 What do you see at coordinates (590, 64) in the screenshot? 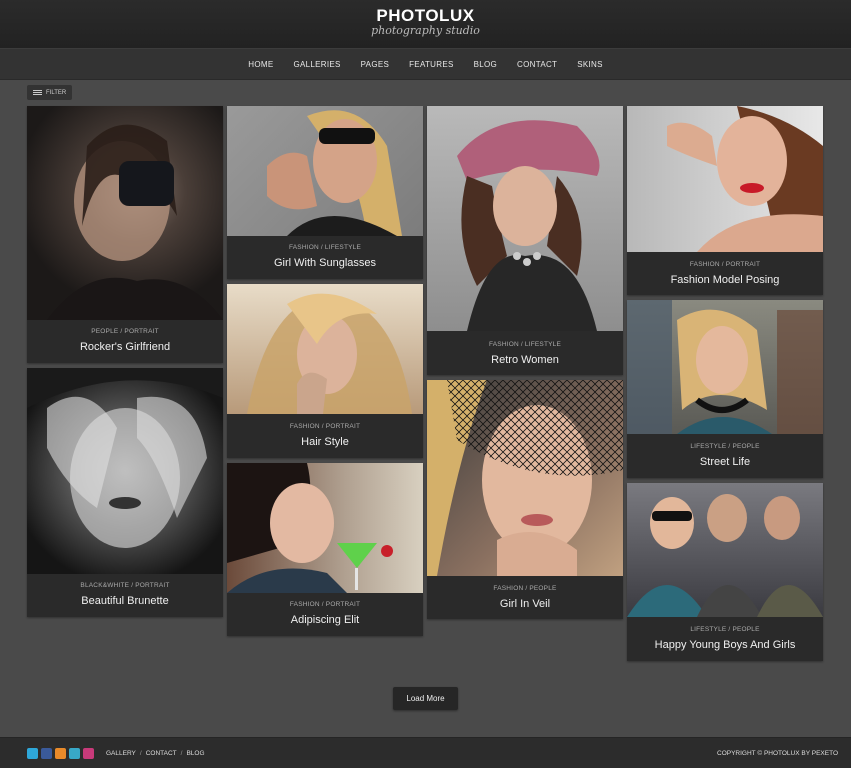
I see `nav-item-skins: SKINS` at bounding box center [590, 64].